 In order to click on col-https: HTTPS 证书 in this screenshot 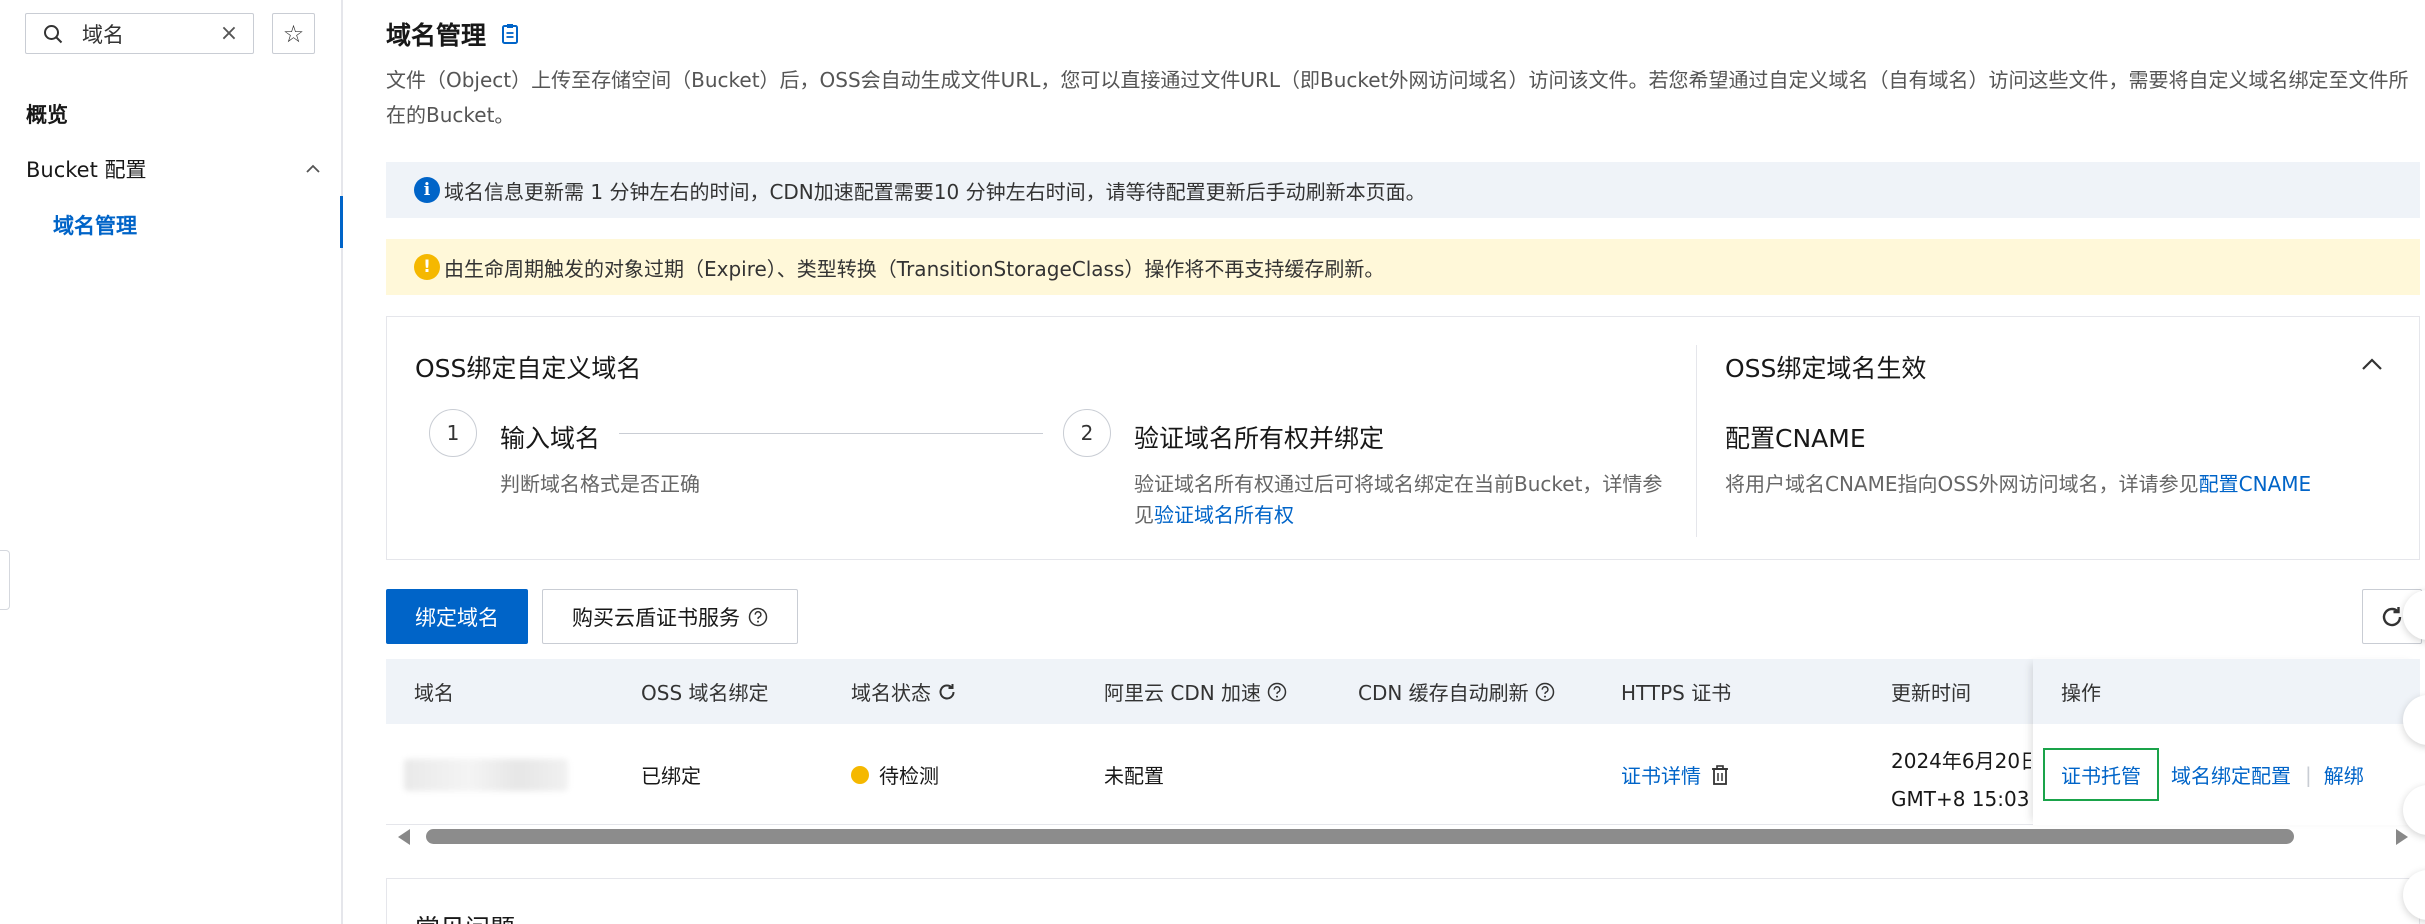, I will do `click(1676, 693)`.